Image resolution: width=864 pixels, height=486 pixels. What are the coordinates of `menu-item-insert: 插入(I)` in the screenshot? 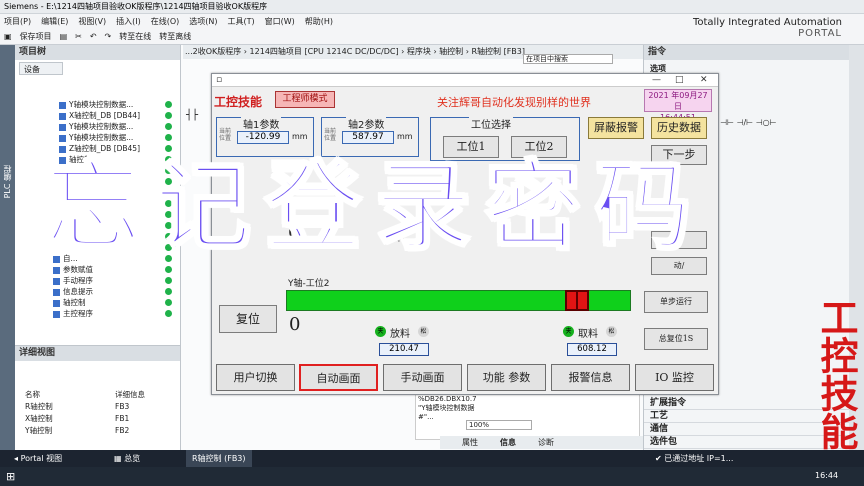 It's located at (128, 21).